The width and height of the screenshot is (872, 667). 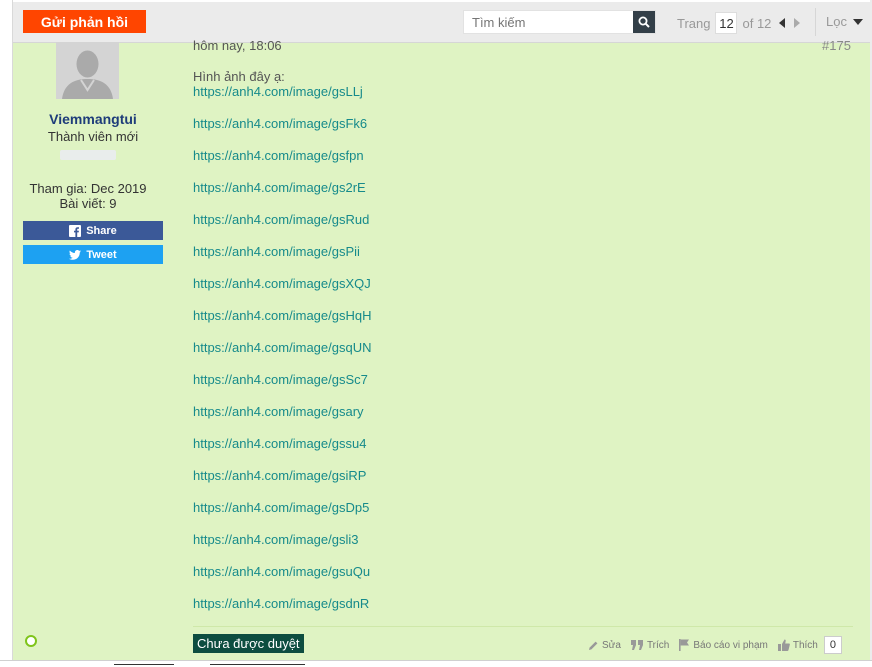 What do you see at coordinates (282, 548) in the screenshot?
I see `list-item: https://anh4.com/image/gsli3` at bounding box center [282, 548].